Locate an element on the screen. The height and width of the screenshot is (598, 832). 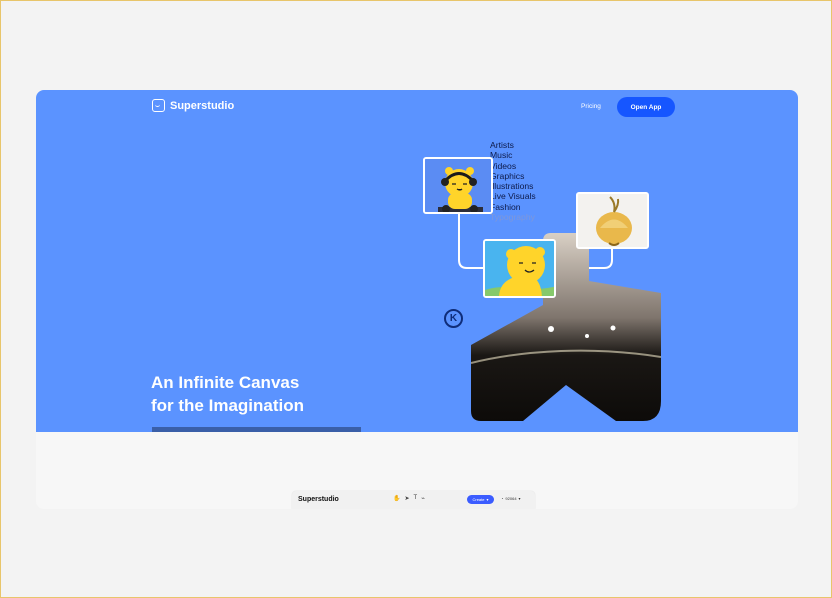
headline-line: for the Imagination is located at coordinates (227, 405).